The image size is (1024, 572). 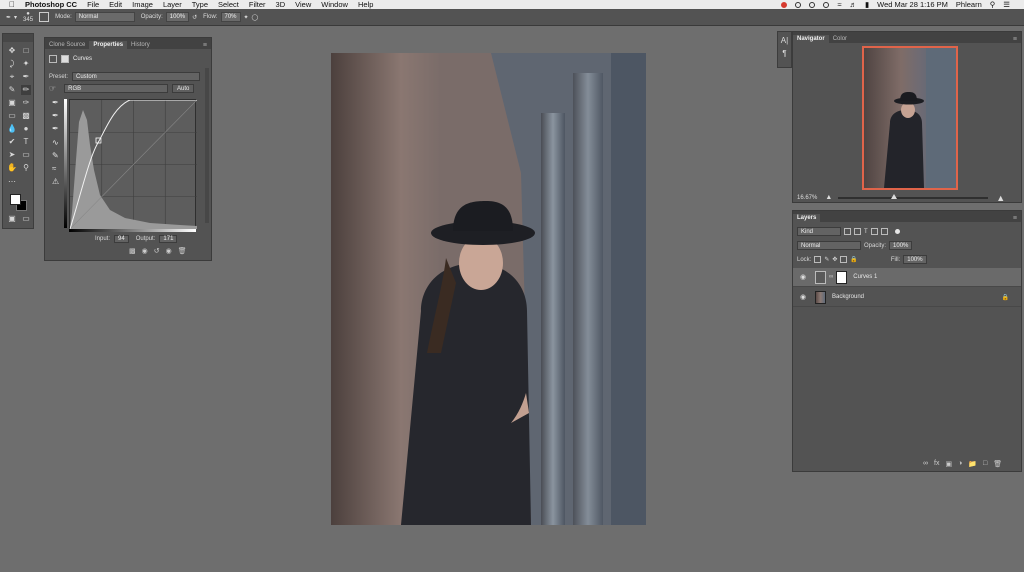 I want to click on tab-clone-source: Clone Source, so click(x=67, y=45).